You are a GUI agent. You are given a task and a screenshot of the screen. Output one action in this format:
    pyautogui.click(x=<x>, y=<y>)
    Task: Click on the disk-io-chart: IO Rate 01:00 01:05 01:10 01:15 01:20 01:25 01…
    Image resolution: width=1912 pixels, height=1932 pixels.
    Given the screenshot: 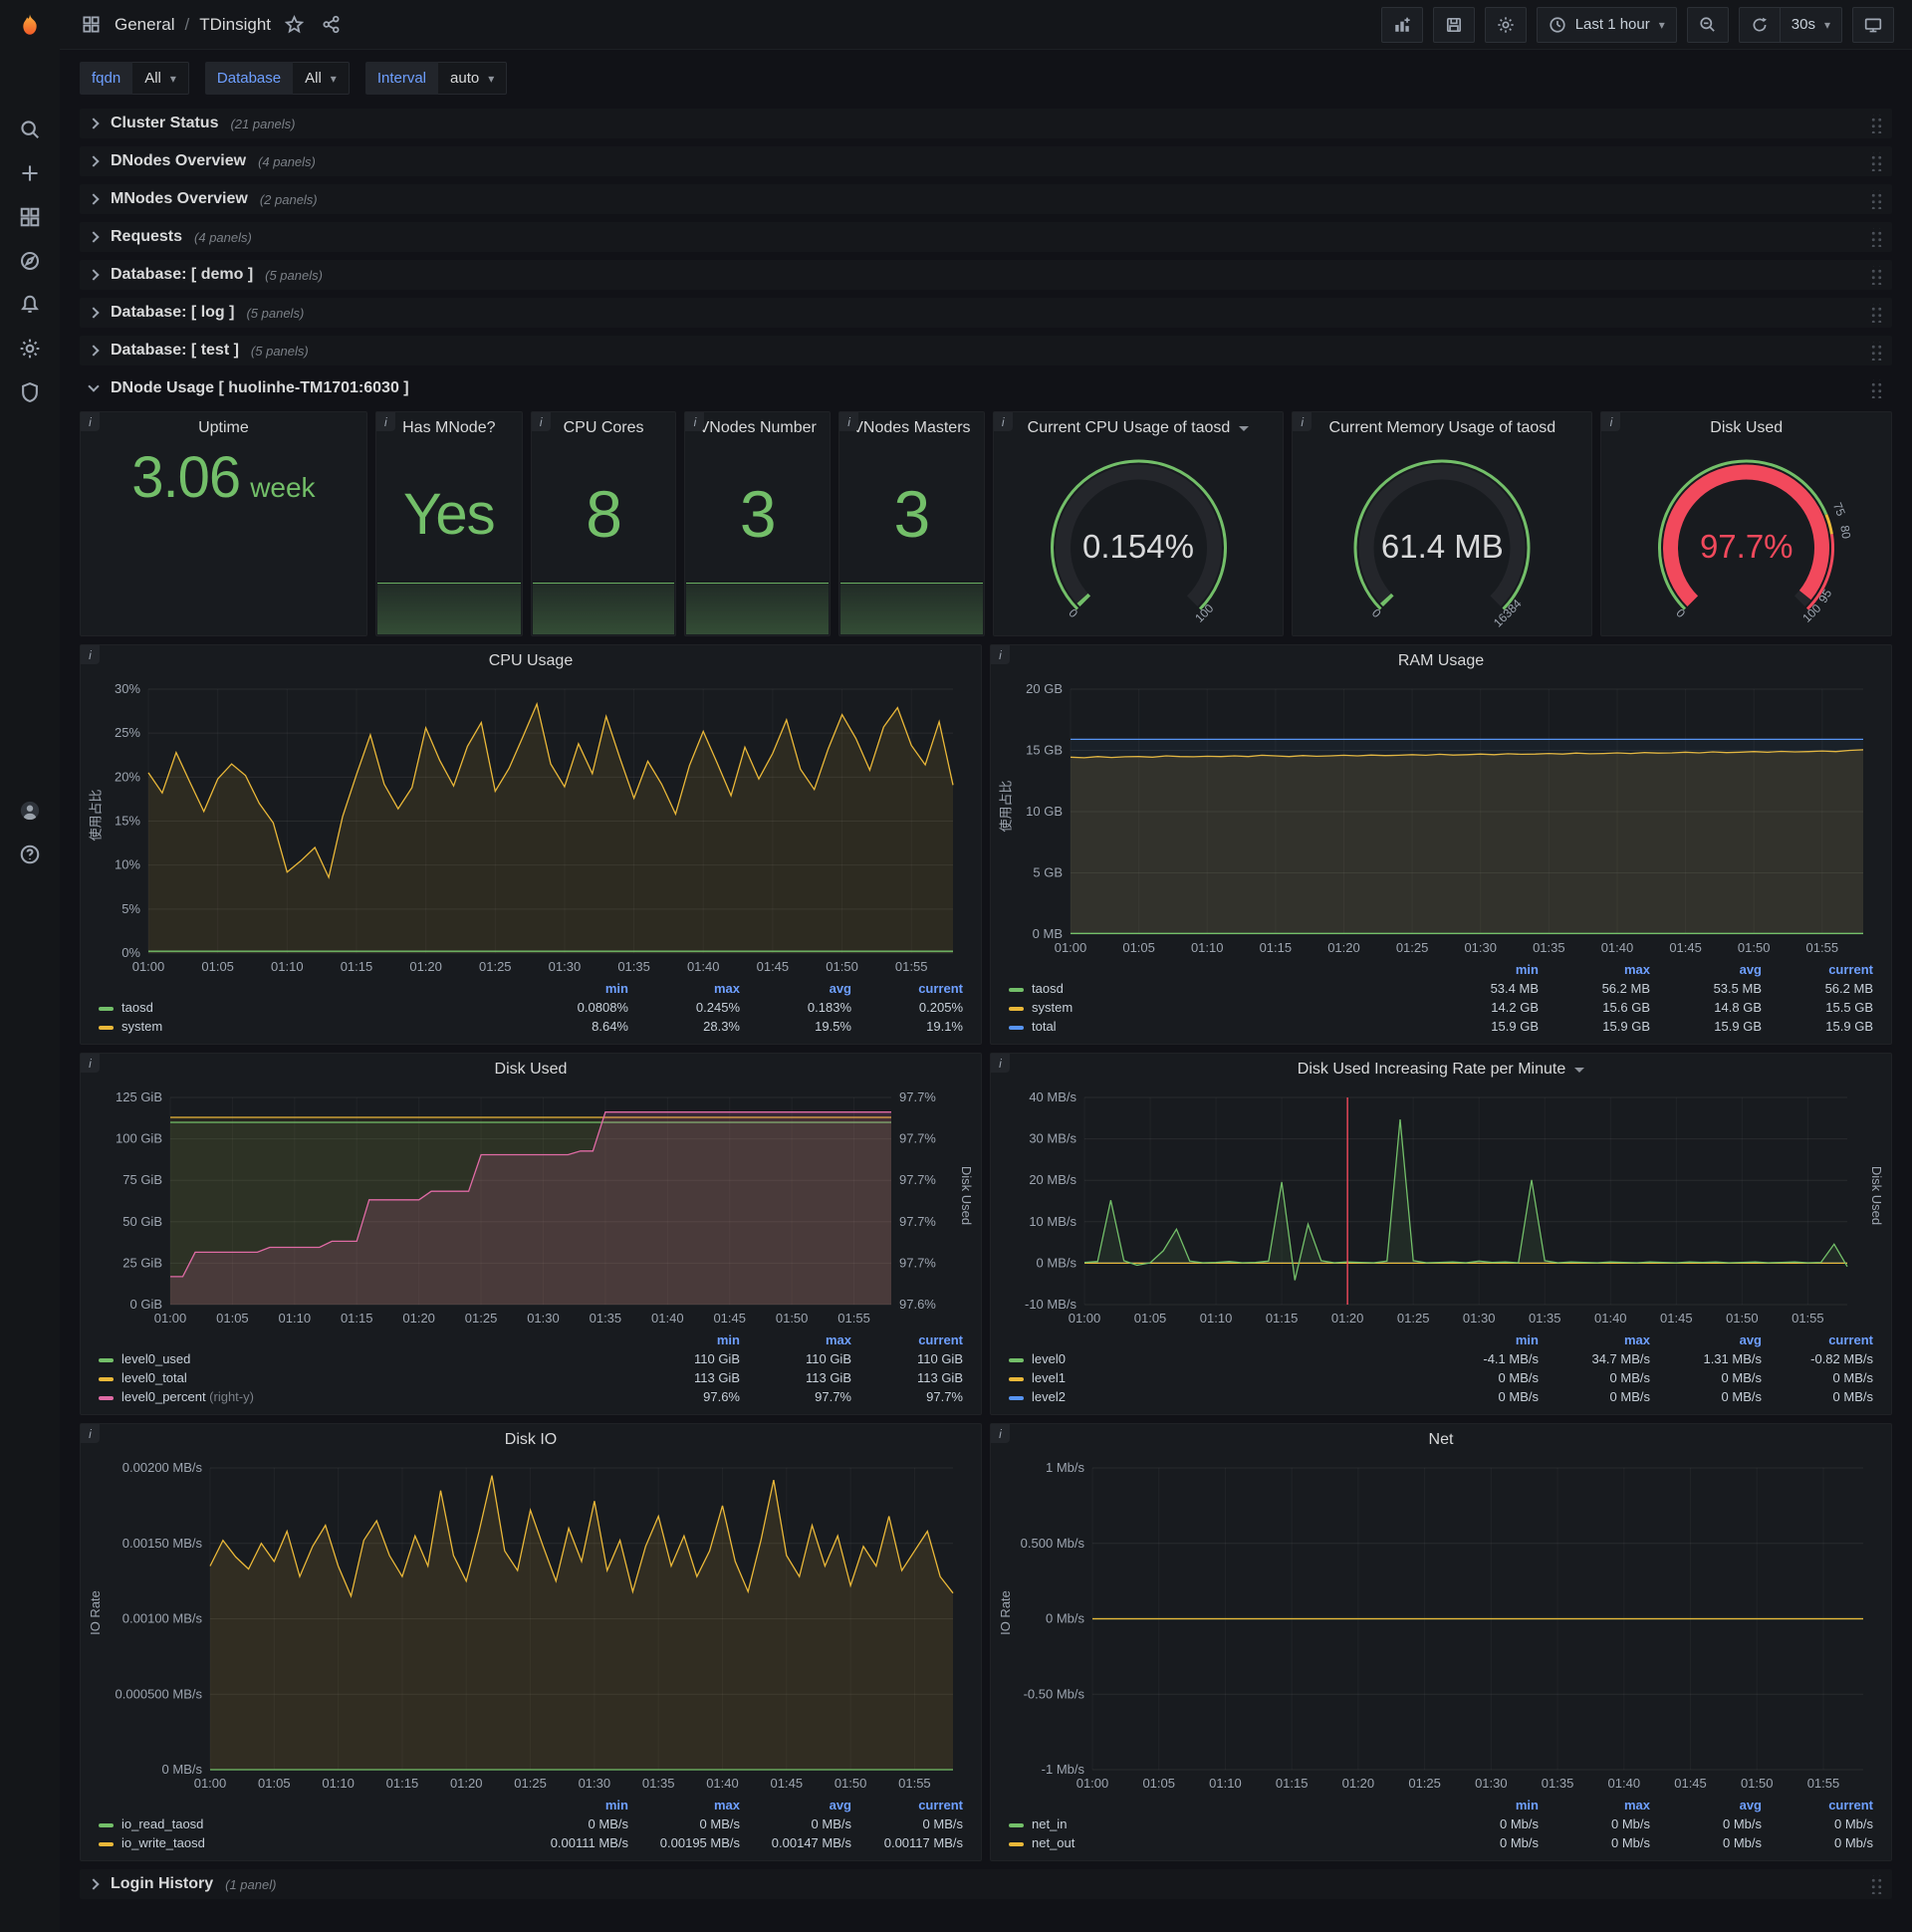 What is the action you would take?
    pyautogui.click(x=531, y=1626)
    